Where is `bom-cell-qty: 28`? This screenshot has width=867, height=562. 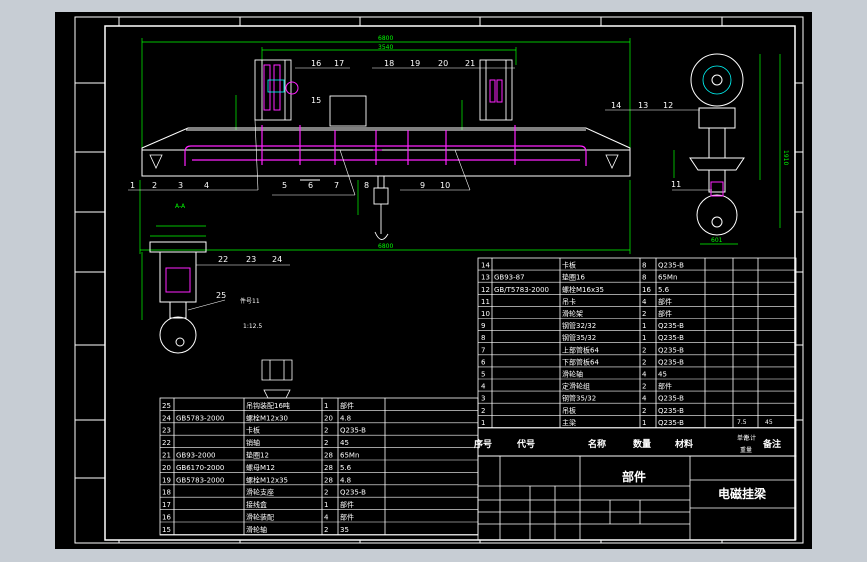 bom-cell-qty: 28 is located at coordinates (328, 456).